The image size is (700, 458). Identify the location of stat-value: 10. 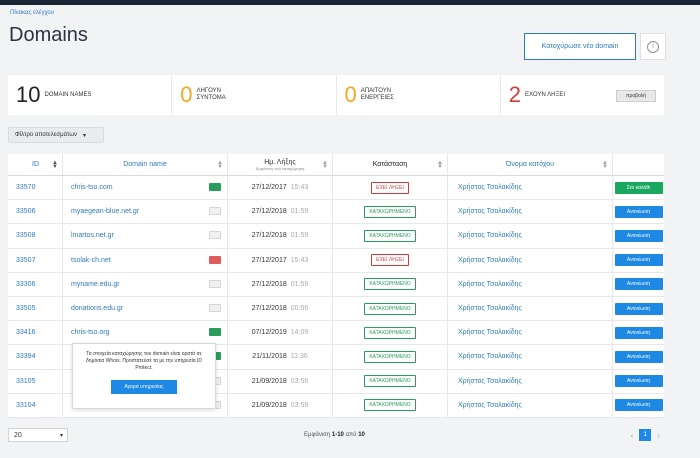
(28, 94).